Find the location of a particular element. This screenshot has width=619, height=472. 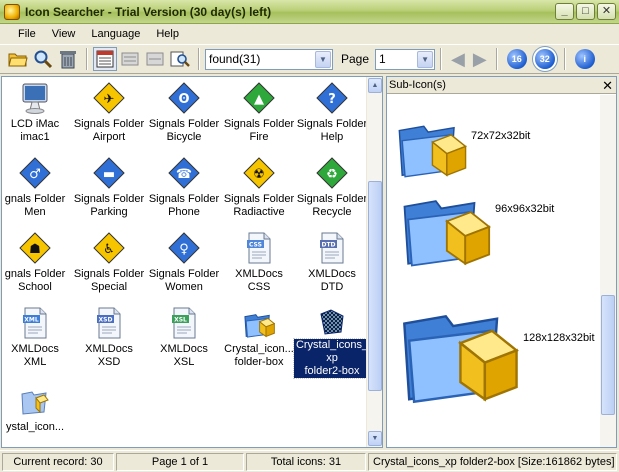

details-view-button is located at coordinates (155, 59).